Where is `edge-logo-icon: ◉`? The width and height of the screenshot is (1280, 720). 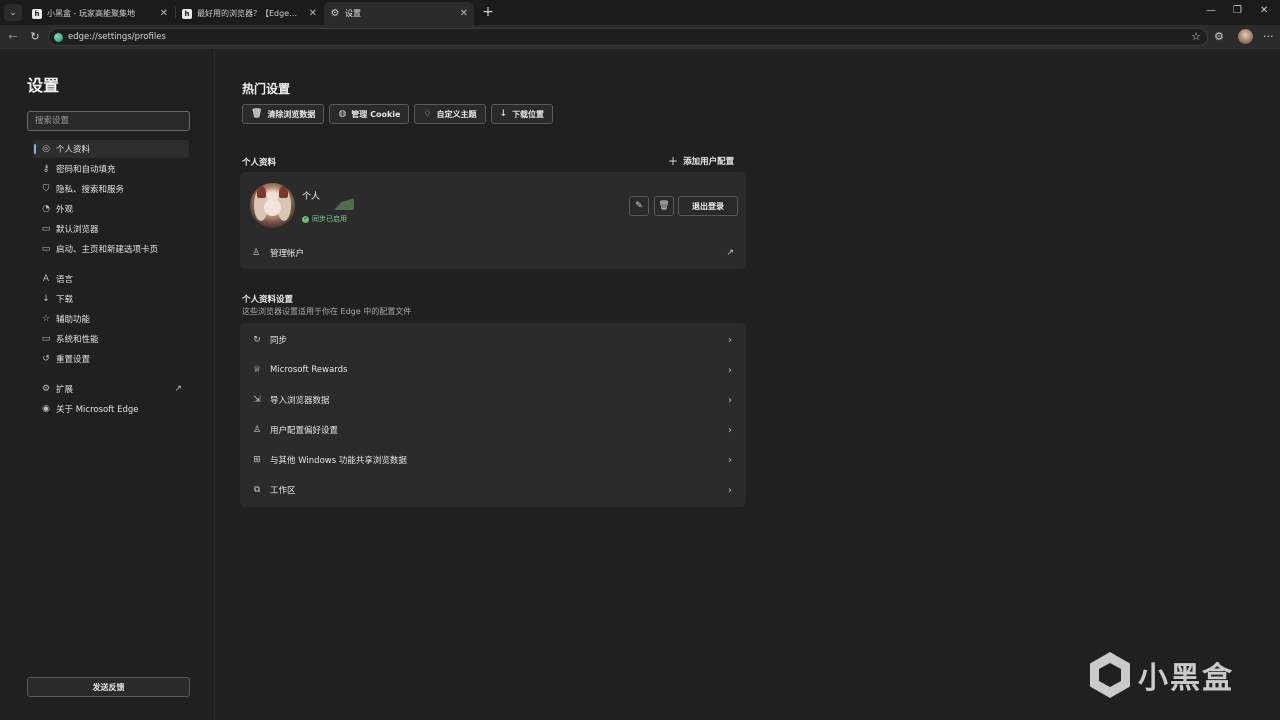 edge-logo-icon: ◉ is located at coordinates (46, 409).